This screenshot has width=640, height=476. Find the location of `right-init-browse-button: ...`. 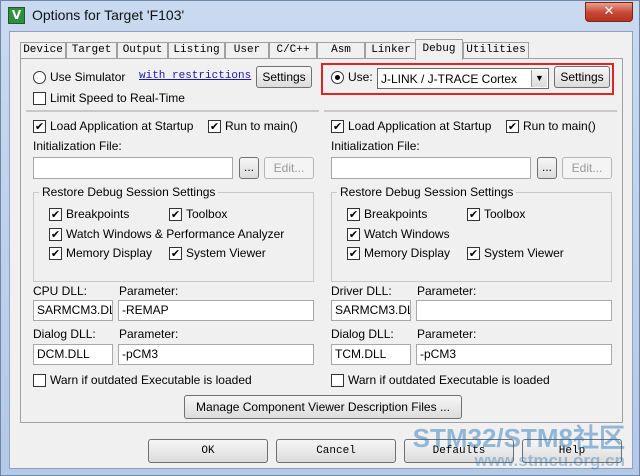

right-init-browse-button: ... is located at coordinates (547, 168).